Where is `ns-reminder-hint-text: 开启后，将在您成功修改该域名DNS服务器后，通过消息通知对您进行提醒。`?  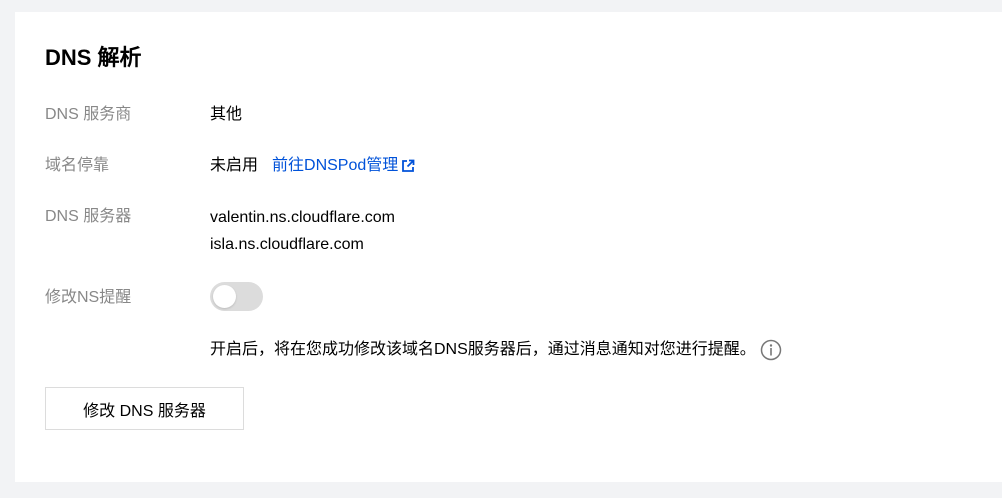 ns-reminder-hint-text: 开启后，将在您成功修改该域名DNS服务器后，通过消息通知对您进行提醒。 is located at coordinates (483, 350).